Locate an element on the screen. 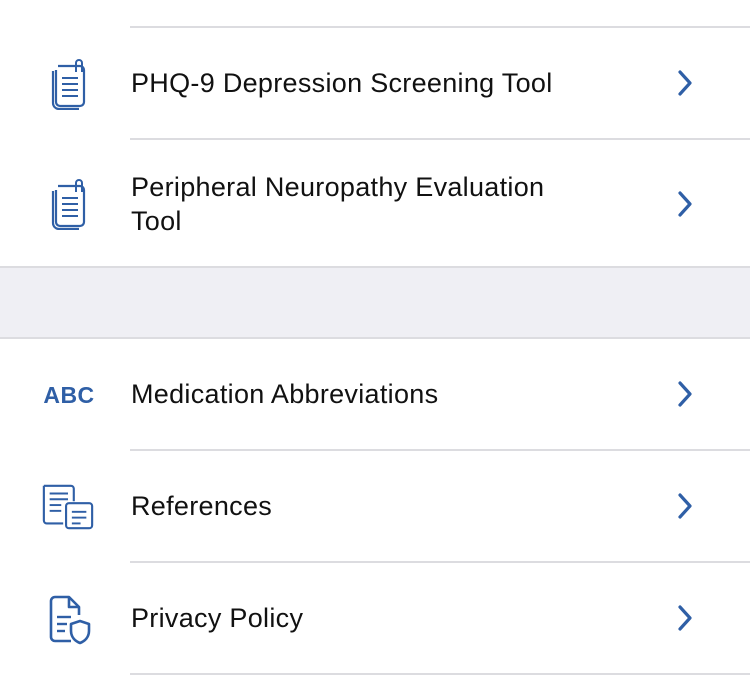 The height and width of the screenshot is (686, 750). menu-item-label: Peripheral Neuropathy Evaluation Tool is located at coordinates (338, 204).